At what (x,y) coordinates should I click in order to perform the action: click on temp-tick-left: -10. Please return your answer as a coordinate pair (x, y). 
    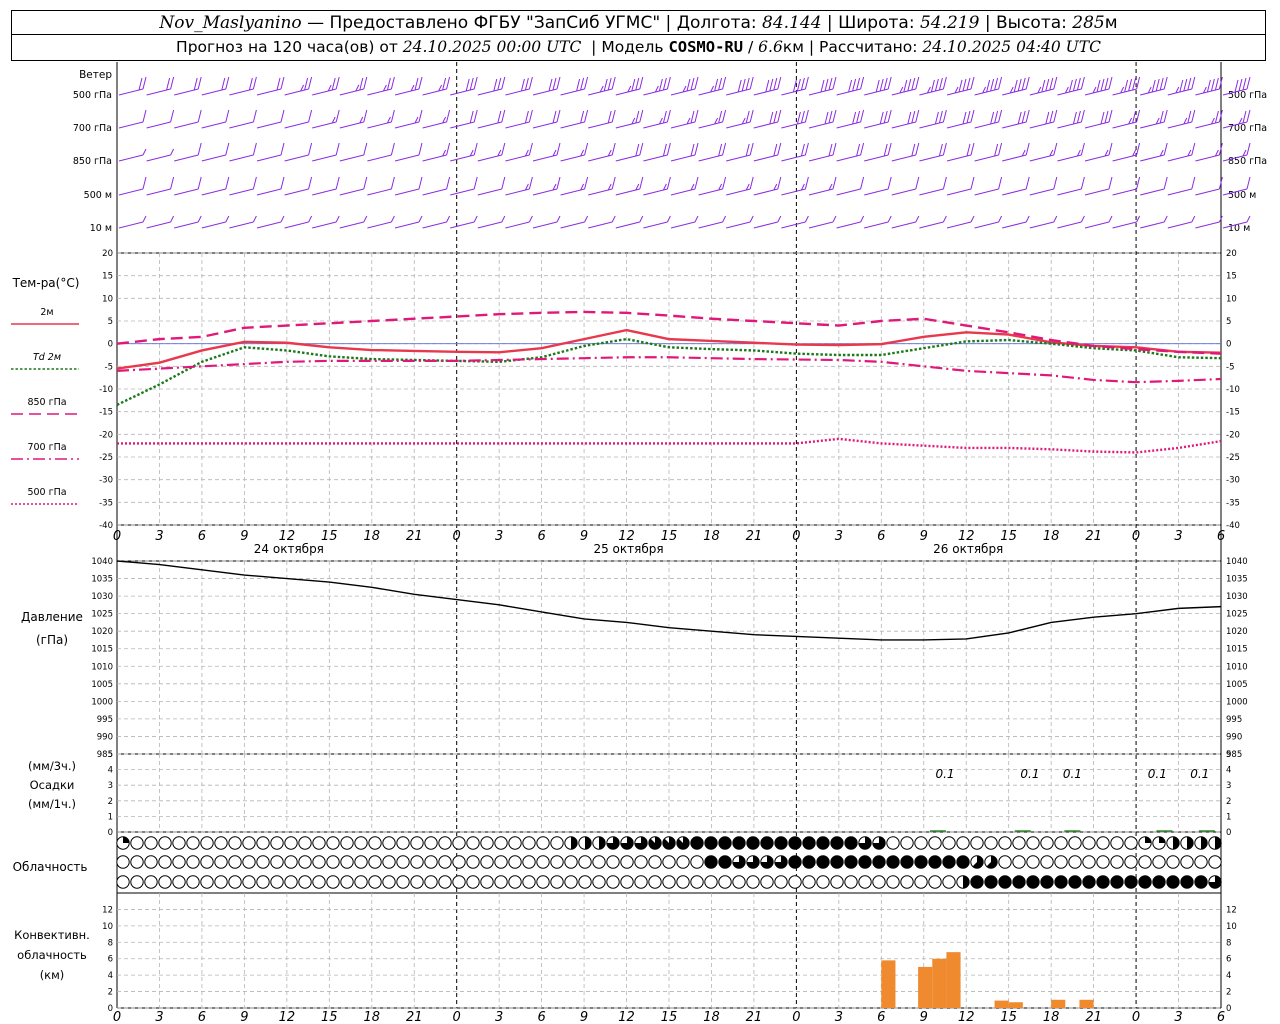
    Looking at the image, I should click on (106, 390).